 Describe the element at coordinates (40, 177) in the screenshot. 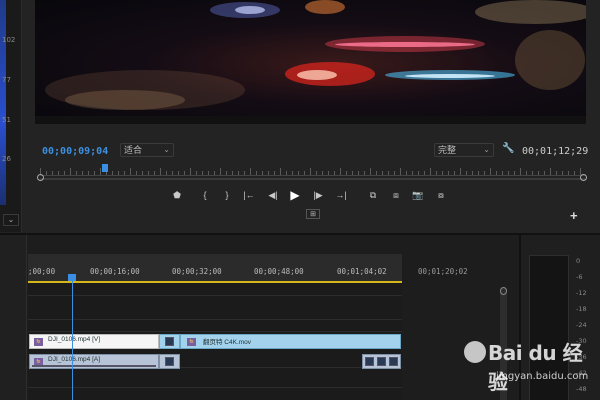

I see `zoom-handle-left` at that location.